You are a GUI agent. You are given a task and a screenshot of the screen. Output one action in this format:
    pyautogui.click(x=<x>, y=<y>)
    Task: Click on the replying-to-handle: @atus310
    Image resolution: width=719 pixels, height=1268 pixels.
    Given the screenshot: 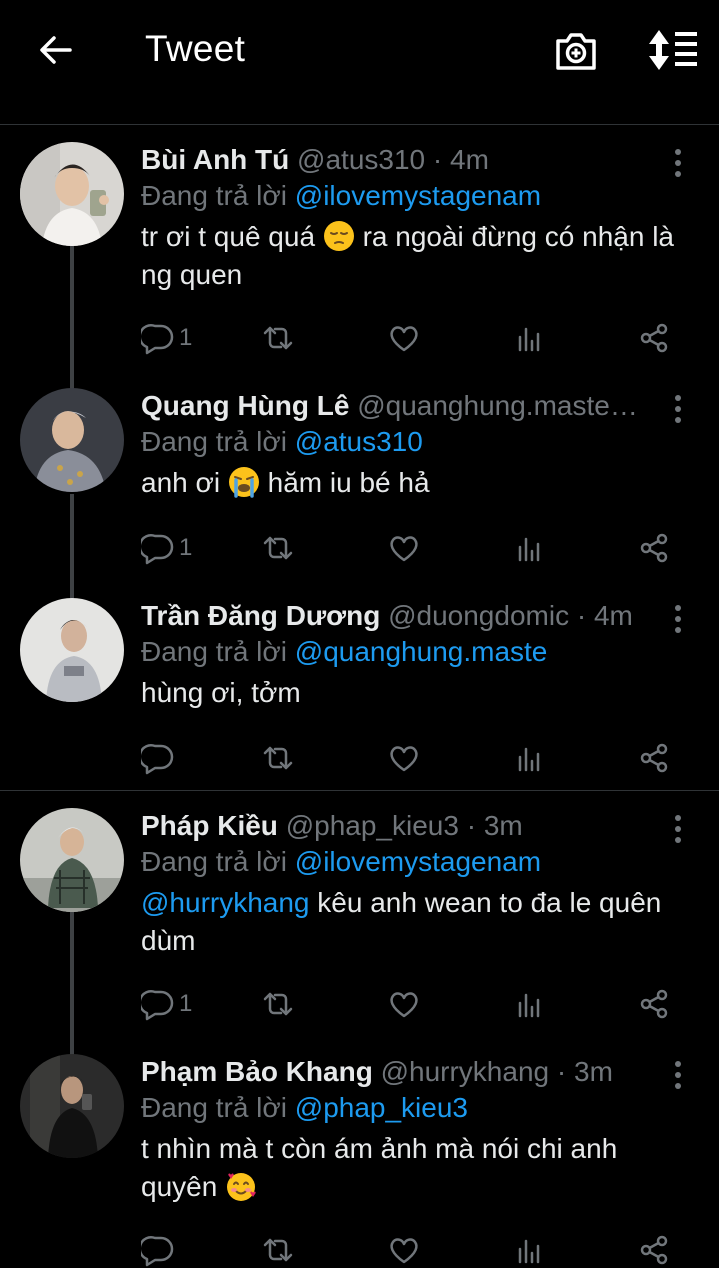 What is the action you would take?
    pyautogui.click(x=359, y=441)
    